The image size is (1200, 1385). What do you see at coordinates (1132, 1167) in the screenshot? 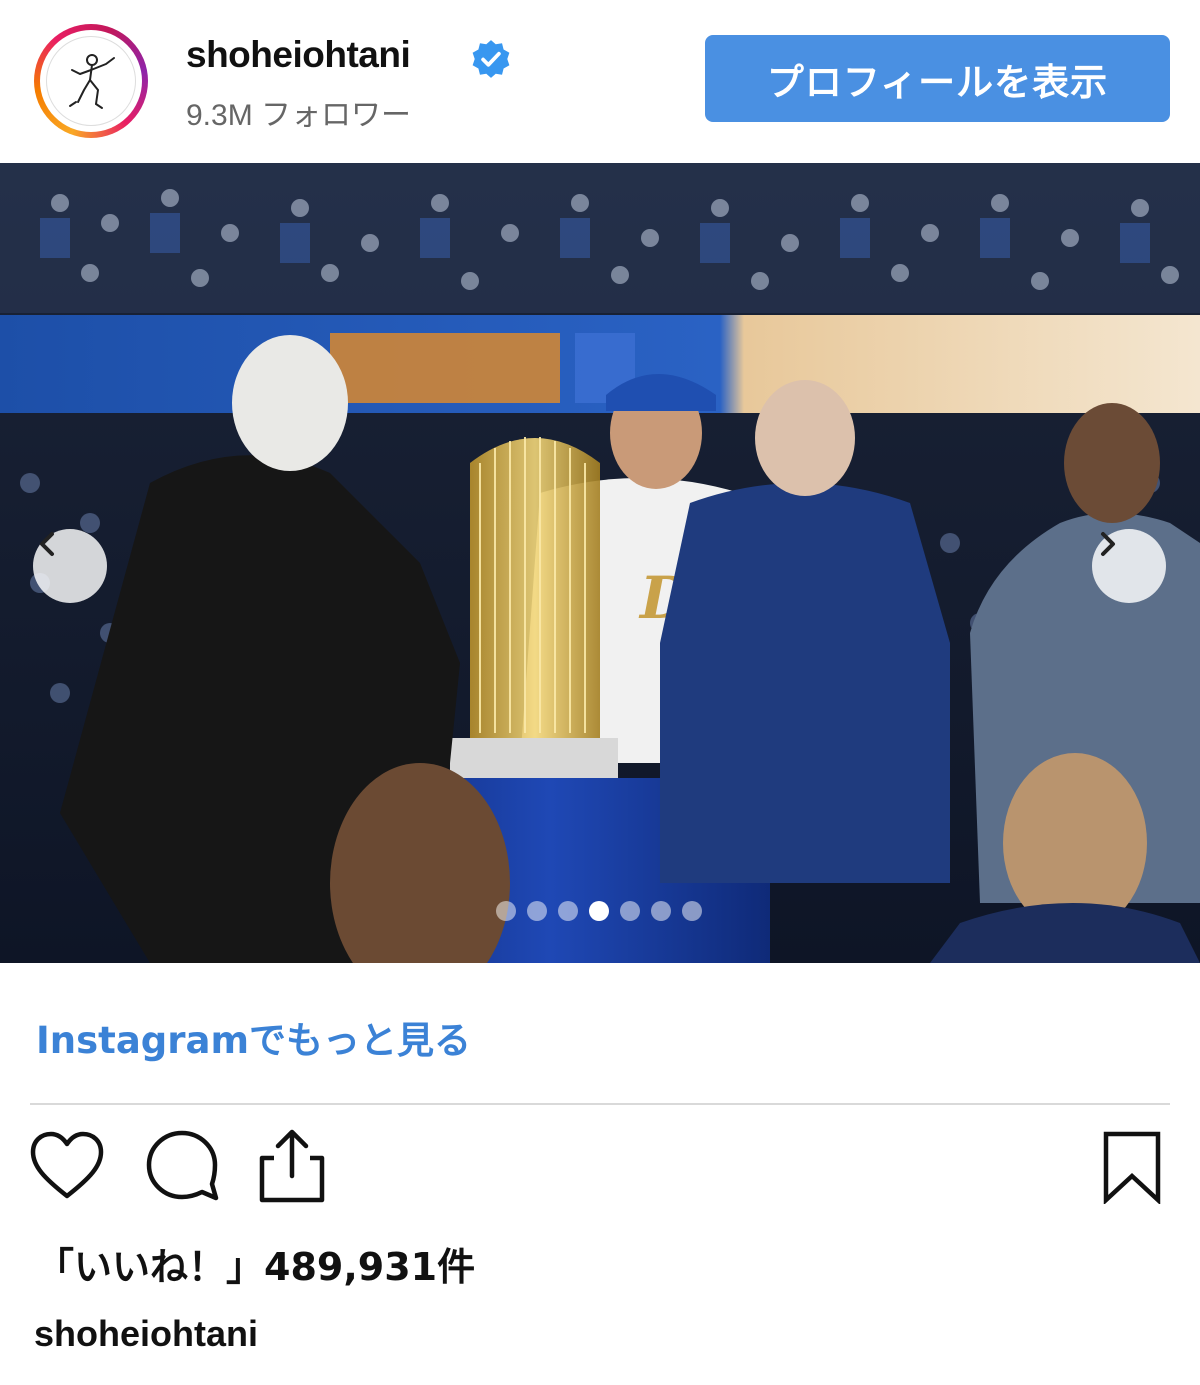
I see `bookmark-icon` at bounding box center [1132, 1167].